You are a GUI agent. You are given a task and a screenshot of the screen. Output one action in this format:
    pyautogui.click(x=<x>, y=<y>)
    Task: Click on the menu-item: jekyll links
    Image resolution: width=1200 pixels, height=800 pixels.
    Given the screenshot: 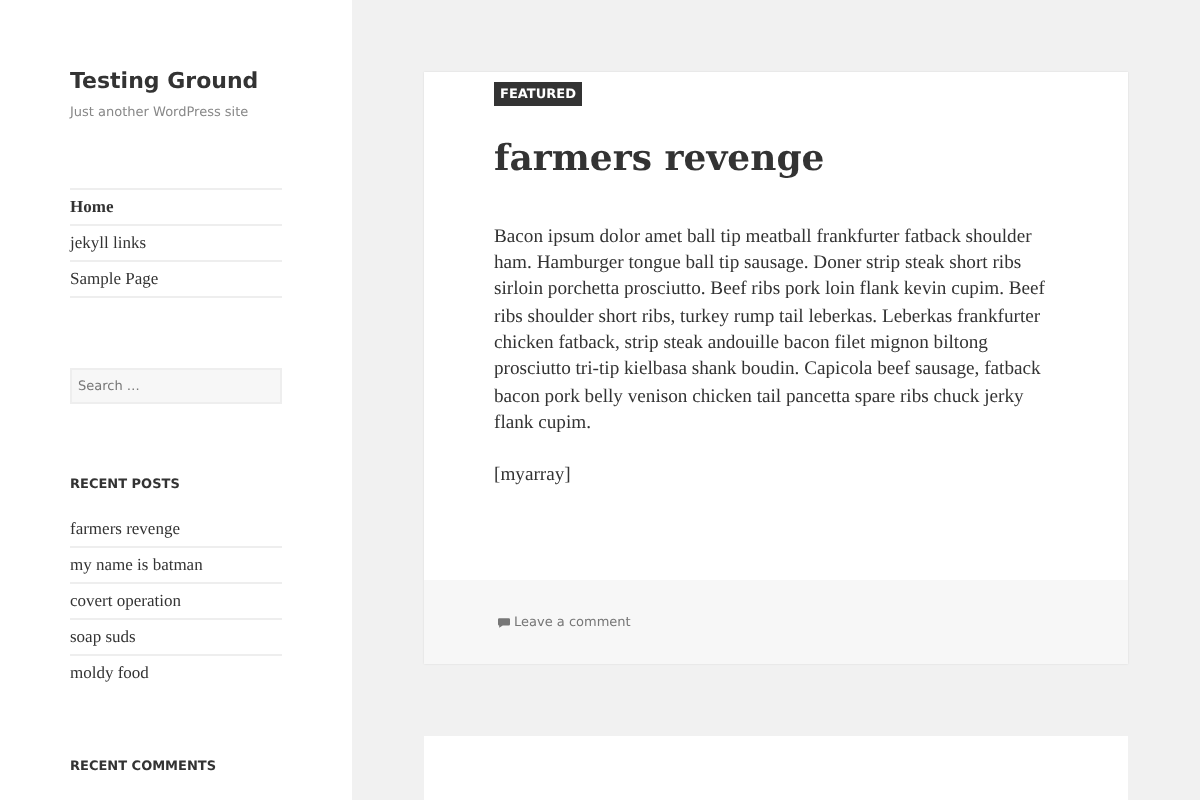 What is the action you would take?
    pyautogui.click(x=176, y=244)
    